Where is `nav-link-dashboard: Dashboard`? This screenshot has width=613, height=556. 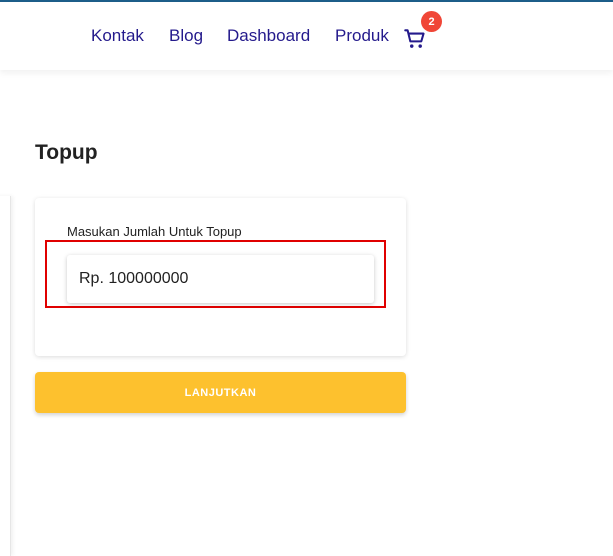
nav-link-dashboard: Dashboard is located at coordinates (268, 36).